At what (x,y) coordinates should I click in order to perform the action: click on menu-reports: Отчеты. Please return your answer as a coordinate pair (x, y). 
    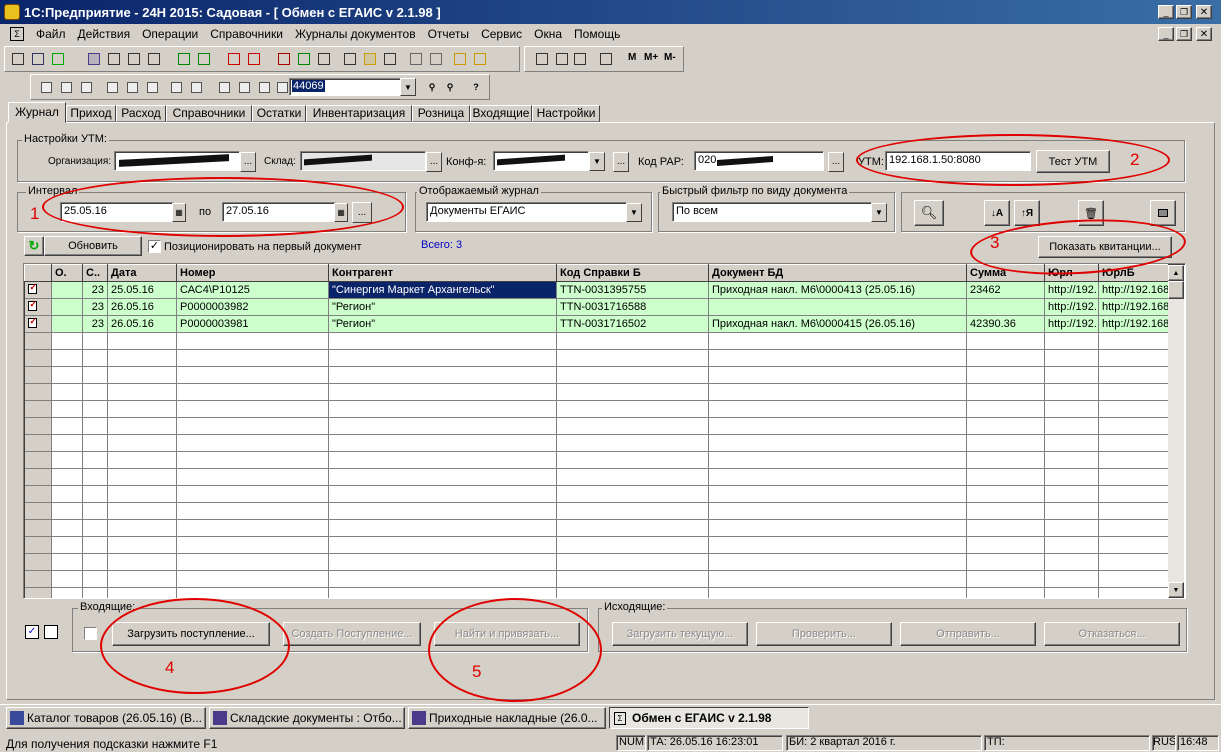
    Looking at the image, I should click on (448, 34).